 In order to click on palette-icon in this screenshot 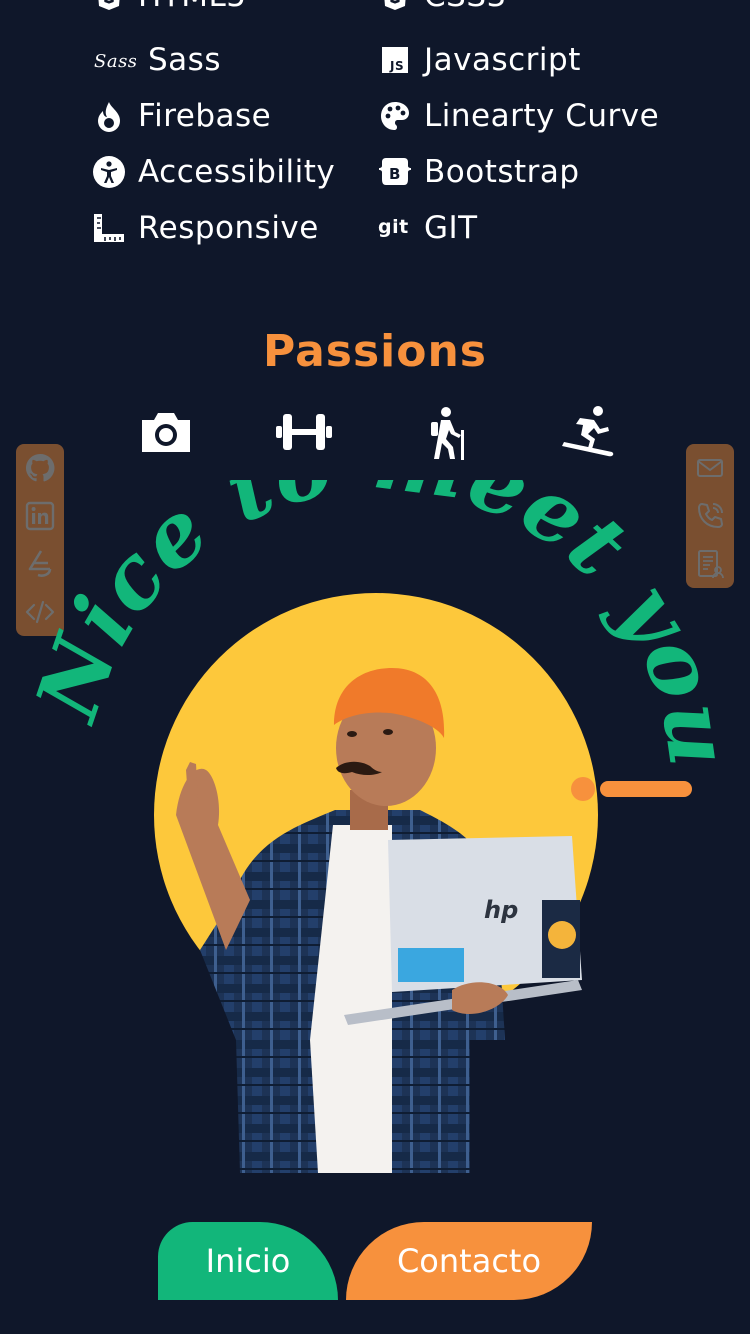, I will do `click(395, 116)`.